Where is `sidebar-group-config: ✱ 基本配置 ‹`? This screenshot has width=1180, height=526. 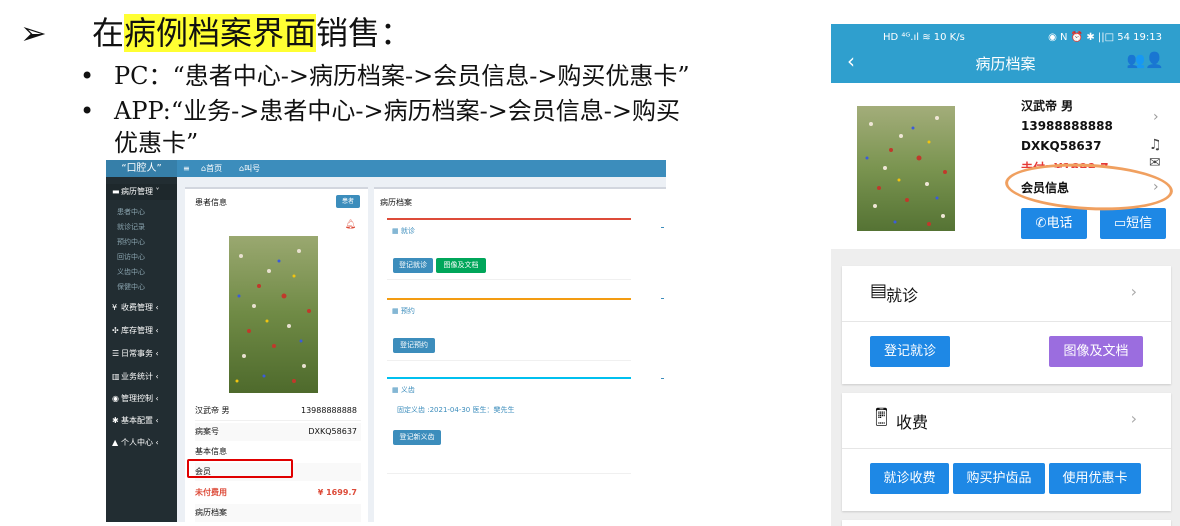 sidebar-group-config: ✱ 基本配置 ‹ is located at coordinates (135, 420).